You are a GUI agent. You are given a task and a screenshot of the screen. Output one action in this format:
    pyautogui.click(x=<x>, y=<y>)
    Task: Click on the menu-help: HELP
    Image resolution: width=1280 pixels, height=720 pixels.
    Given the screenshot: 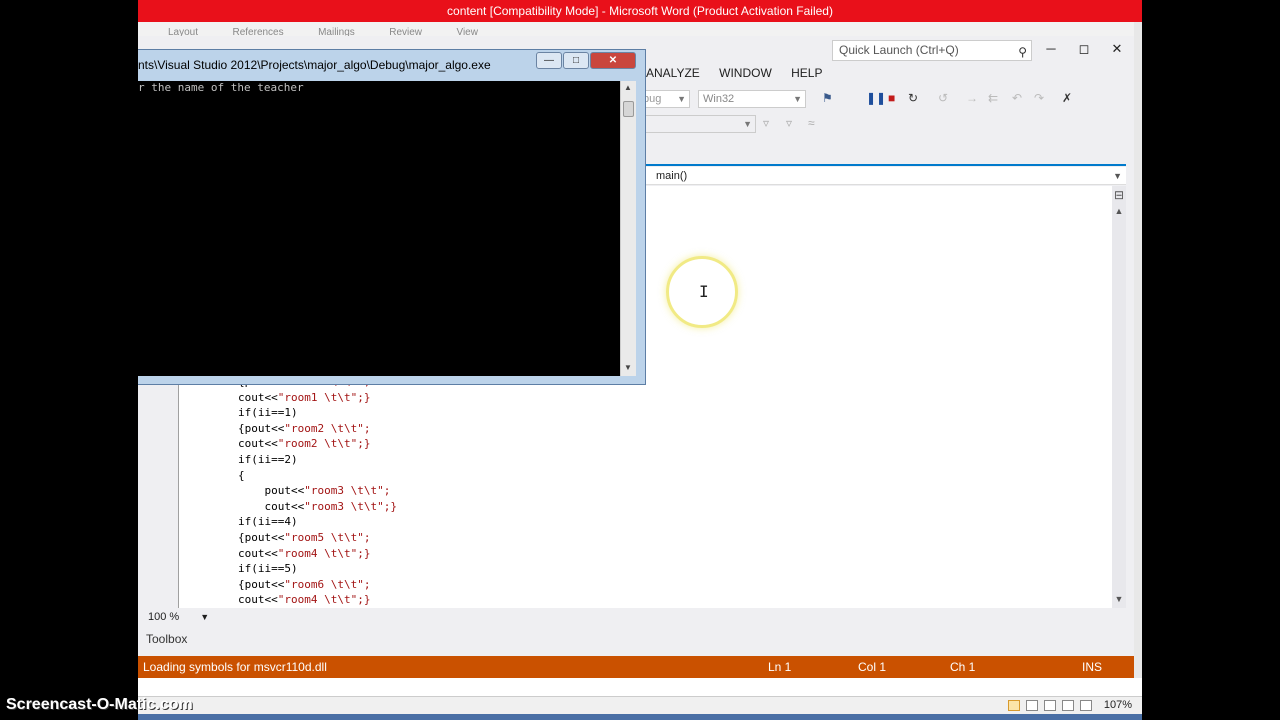 What is the action you would take?
    pyautogui.click(x=806, y=73)
    